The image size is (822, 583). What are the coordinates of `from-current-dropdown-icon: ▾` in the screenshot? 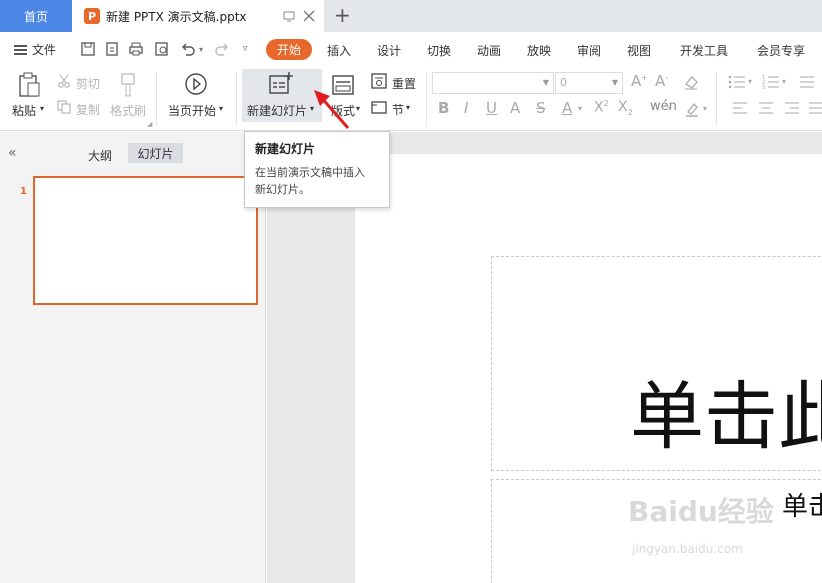 It's located at (221, 108).